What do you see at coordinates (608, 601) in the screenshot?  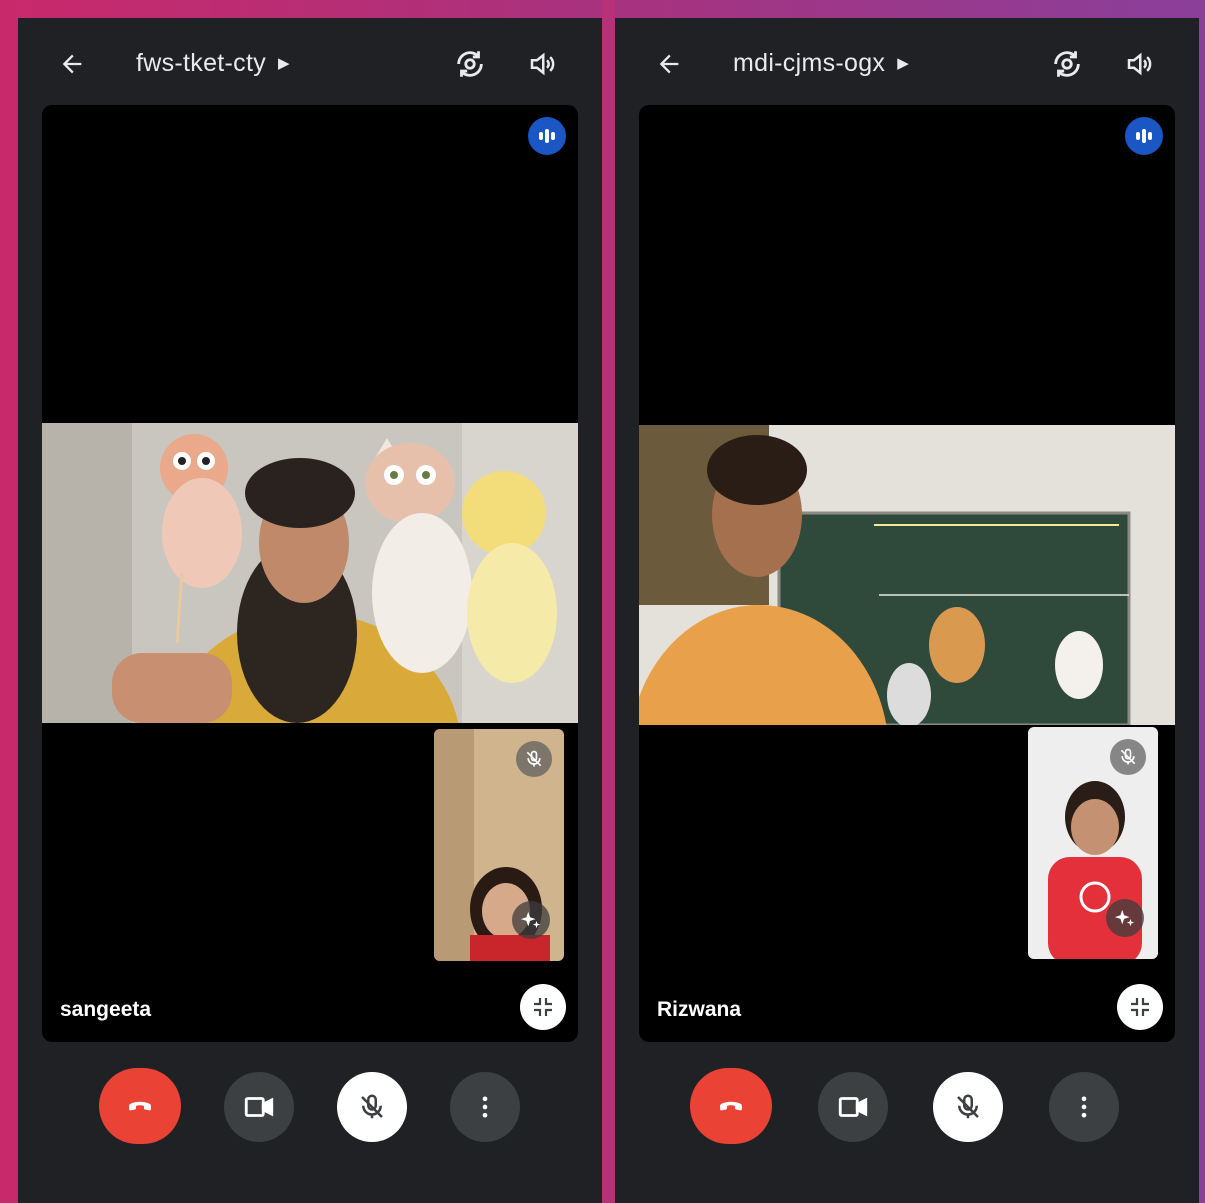 I see `frame-divider` at bounding box center [608, 601].